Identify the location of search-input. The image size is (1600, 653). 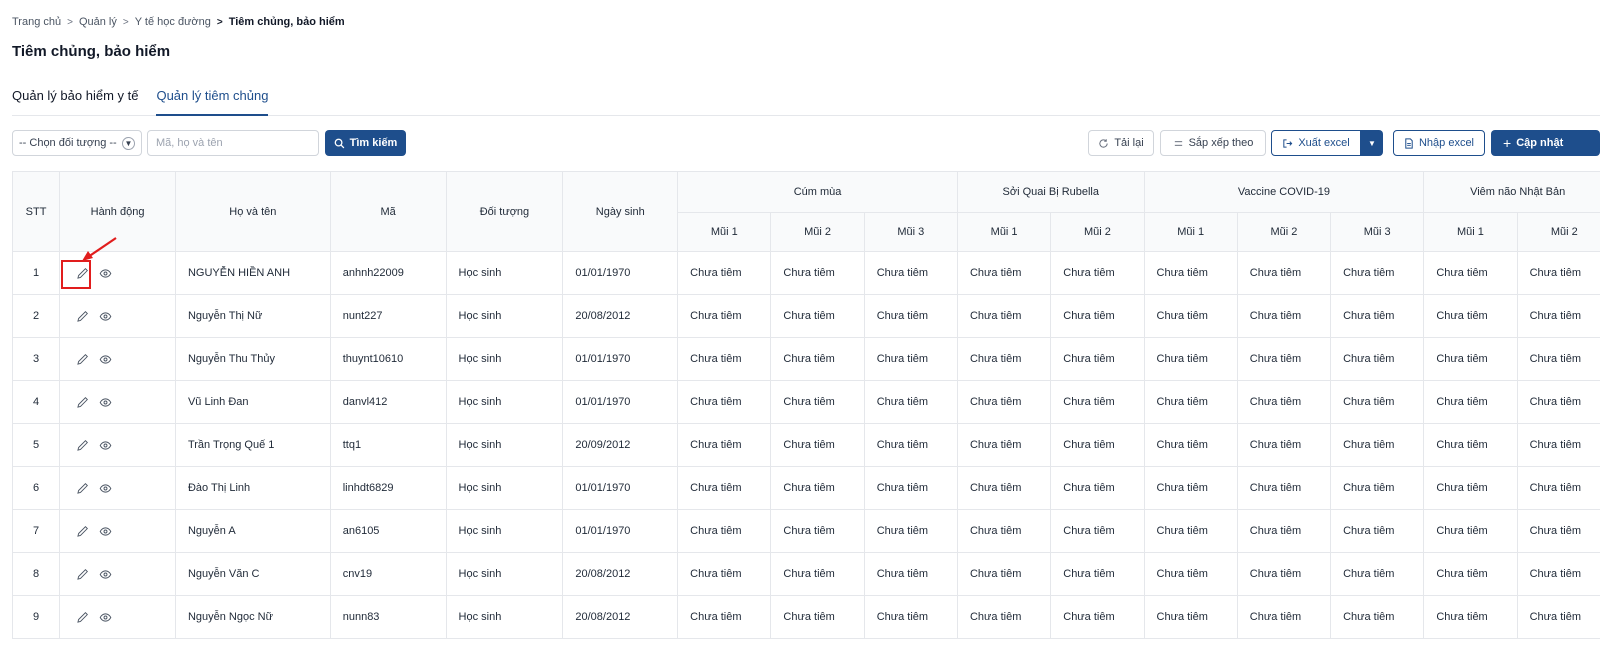
(233, 143).